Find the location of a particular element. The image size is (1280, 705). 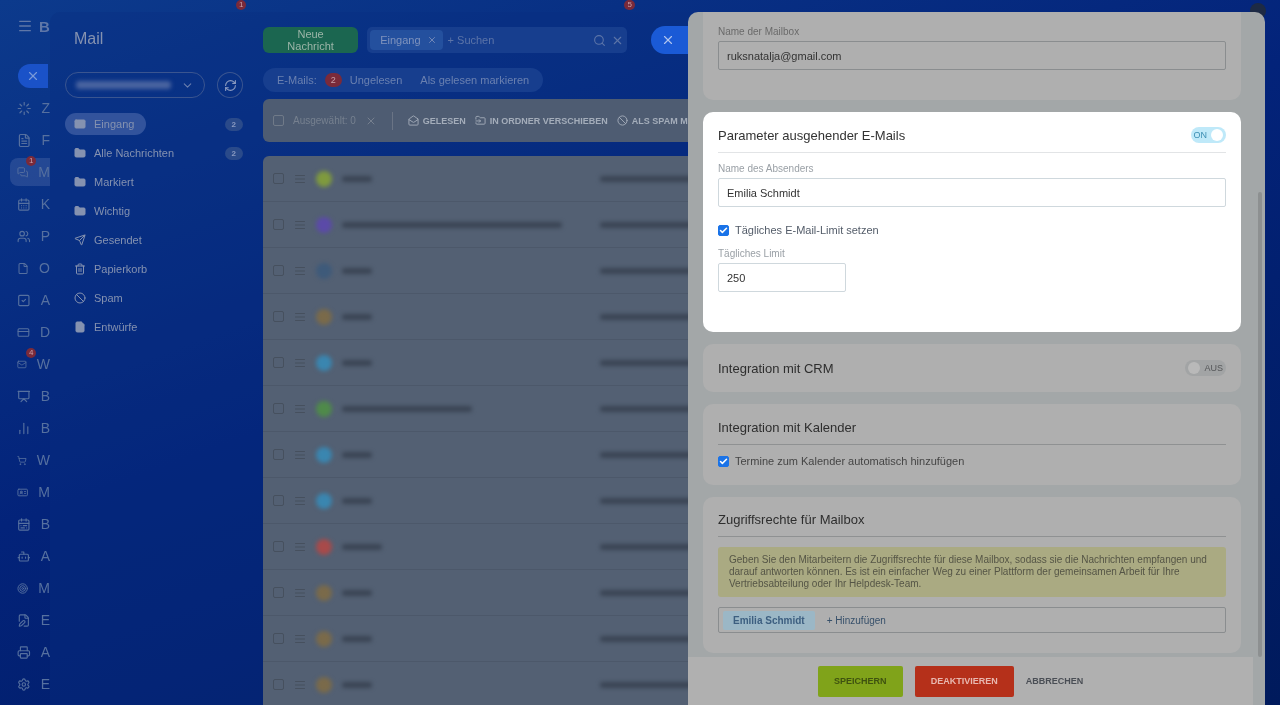

document-icon is located at coordinates (80, 327).